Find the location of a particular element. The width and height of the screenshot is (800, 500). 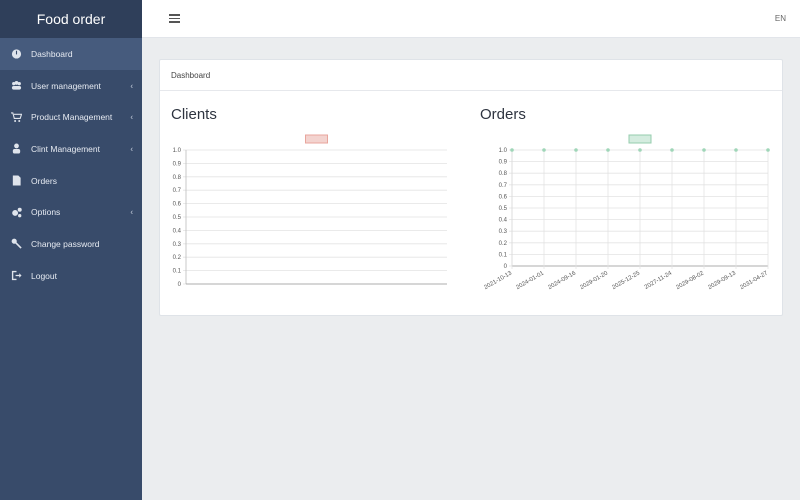

x-tick-label: 2029-09-13 is located at coordinates (722, 280).